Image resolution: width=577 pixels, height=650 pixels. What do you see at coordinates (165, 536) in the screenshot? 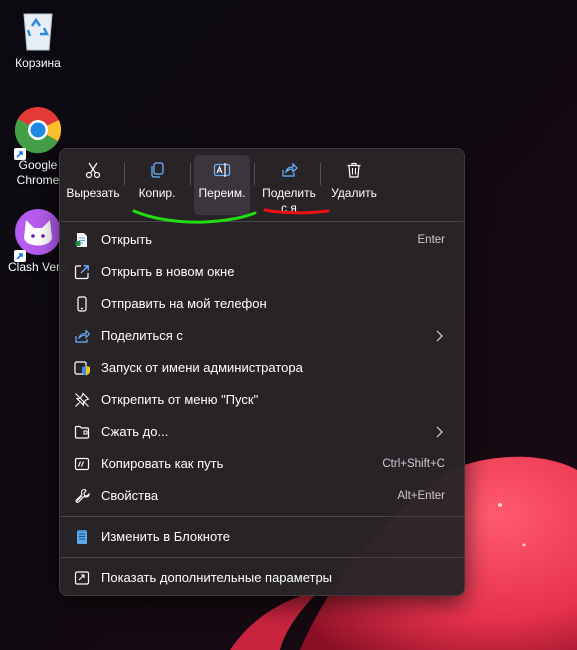
I see `menu-item-label: Изменить в Блокноте` at bounding box center [165, 536].